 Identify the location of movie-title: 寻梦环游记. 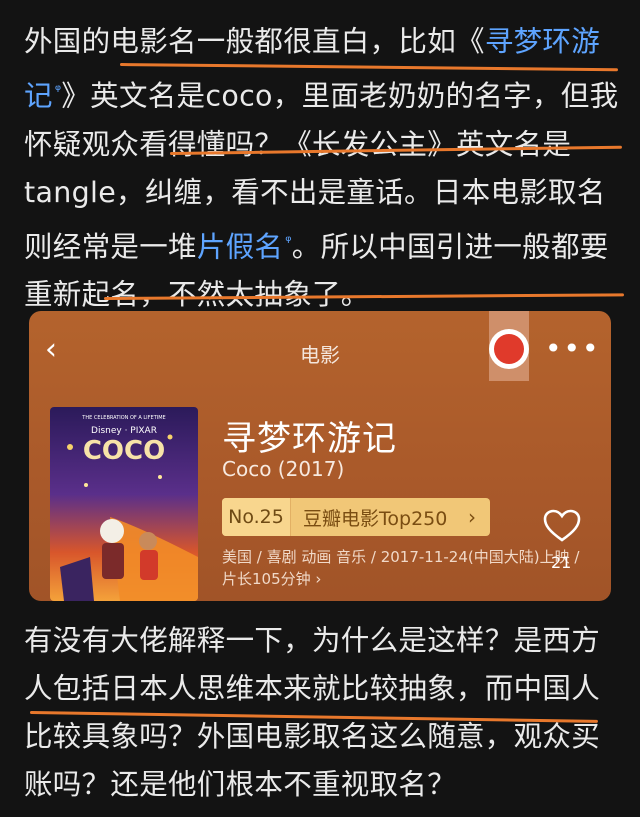
(309, 439).